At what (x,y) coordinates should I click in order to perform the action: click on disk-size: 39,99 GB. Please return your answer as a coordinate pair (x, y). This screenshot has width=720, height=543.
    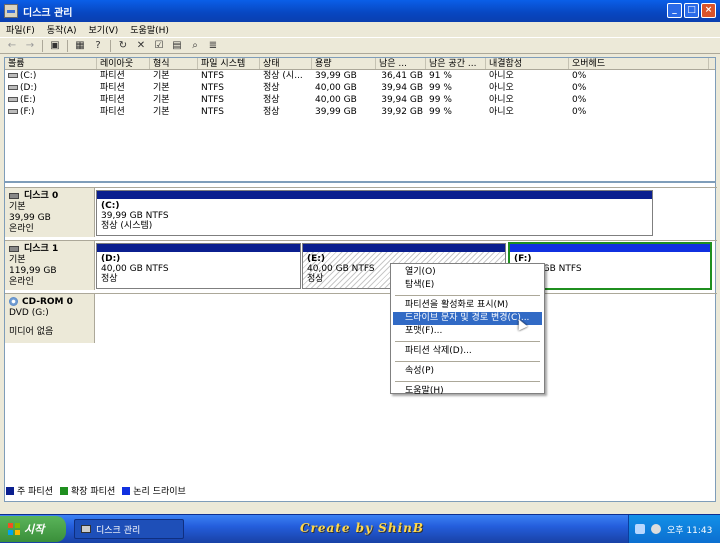
    Looking at the image, I should click on (30, 218).